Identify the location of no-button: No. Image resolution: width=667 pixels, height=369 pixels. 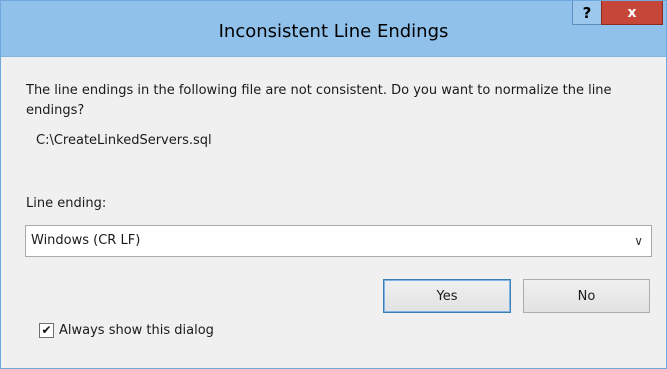
(586, 296).